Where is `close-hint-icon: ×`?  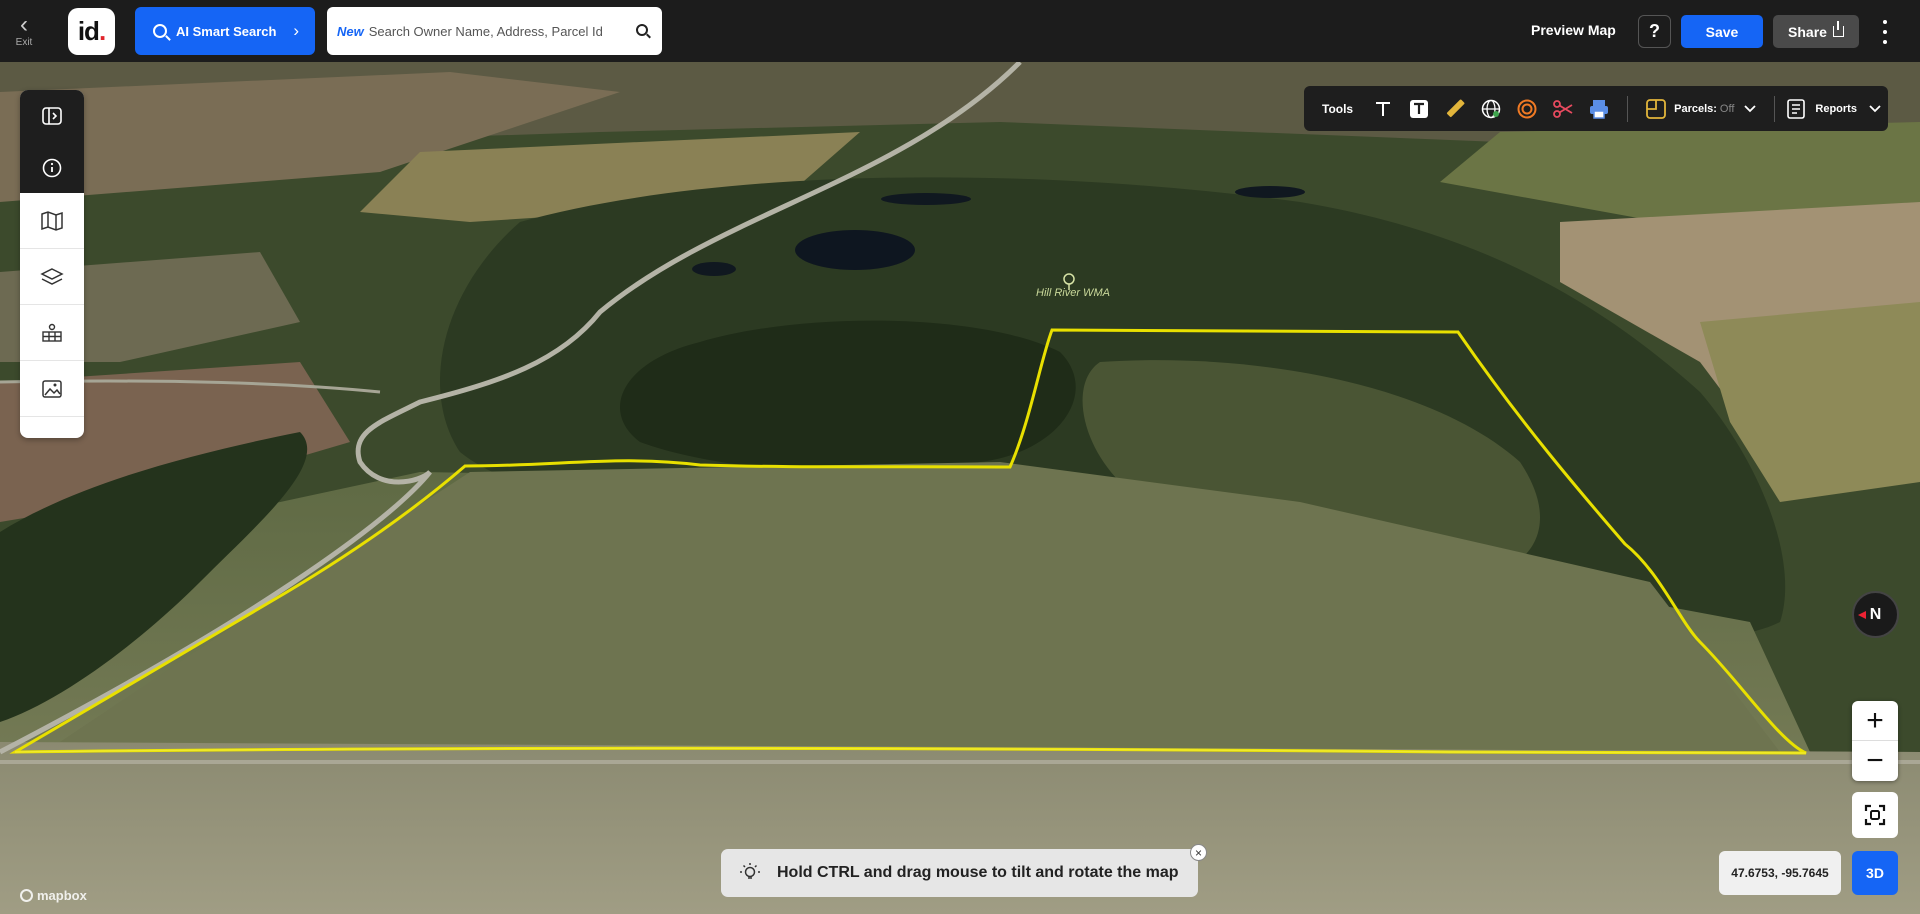
close-hint-icon: × is located at coordinates (1198, 852).